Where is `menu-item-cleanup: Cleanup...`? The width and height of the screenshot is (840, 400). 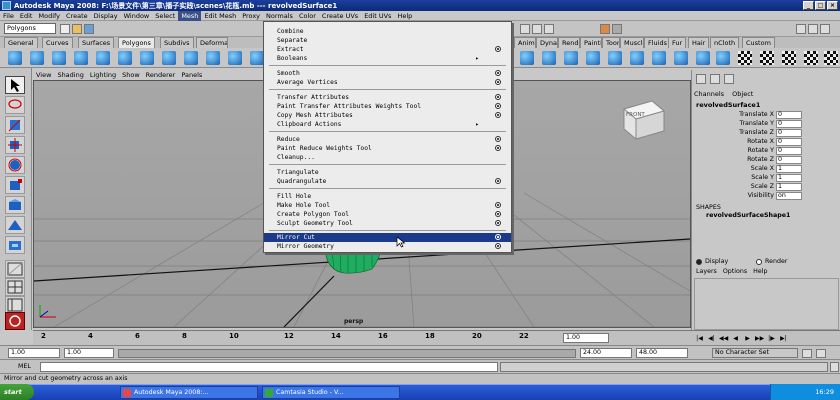
menu-item-cleanup: Cleanup... is located at coordinates (387, 157).